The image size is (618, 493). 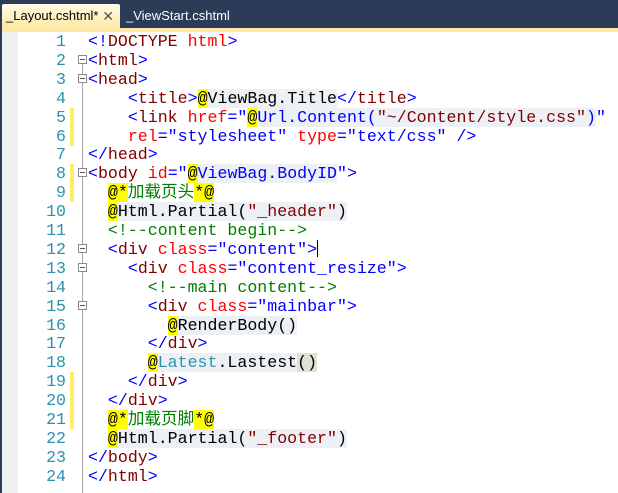 What do you see at coordinates (267, 174) in the screenshot?
I see `code-token: ViewBag.BodyID` at bounding box center [267, 174].